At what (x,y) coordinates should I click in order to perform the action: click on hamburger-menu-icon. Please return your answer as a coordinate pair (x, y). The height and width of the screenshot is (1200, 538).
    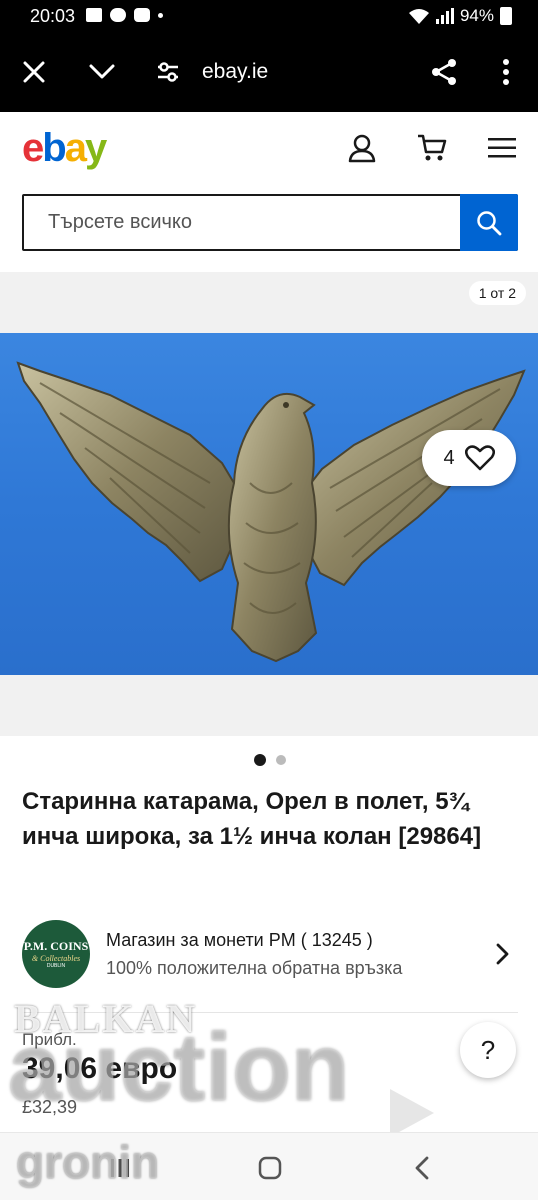
    Looking at the image, I should click on (502, 148).